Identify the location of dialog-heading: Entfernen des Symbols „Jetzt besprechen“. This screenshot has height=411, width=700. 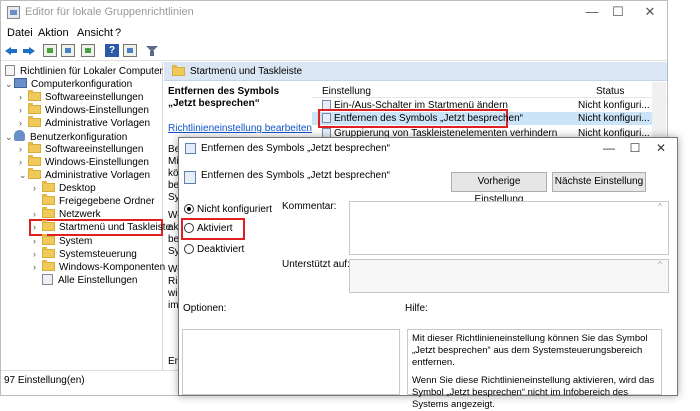
(295, 175).